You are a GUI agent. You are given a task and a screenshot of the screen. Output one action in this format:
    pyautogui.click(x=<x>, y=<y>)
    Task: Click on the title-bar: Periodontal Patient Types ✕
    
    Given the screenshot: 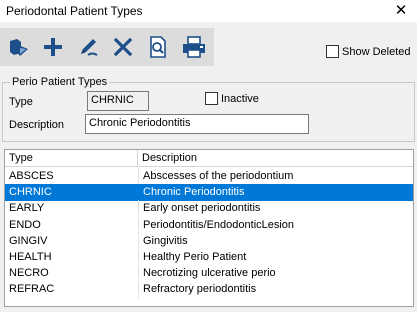 What is the action you would take?
    pyautogui.click(x=208, y=11)
    